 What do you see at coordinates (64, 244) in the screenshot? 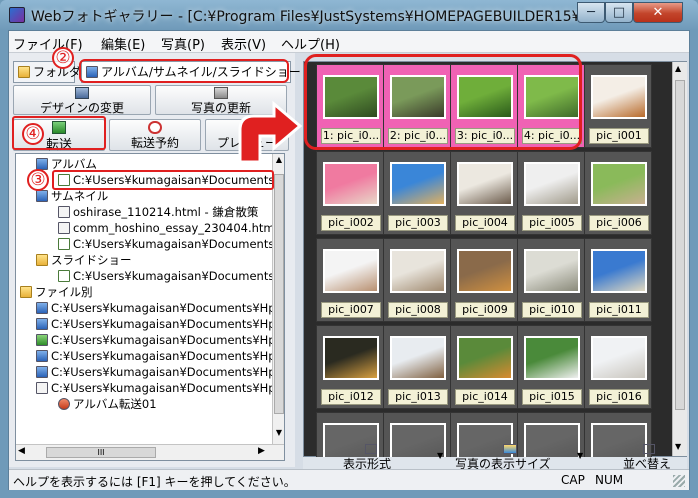
I see `page-icon` at bounding box center [64, 244].